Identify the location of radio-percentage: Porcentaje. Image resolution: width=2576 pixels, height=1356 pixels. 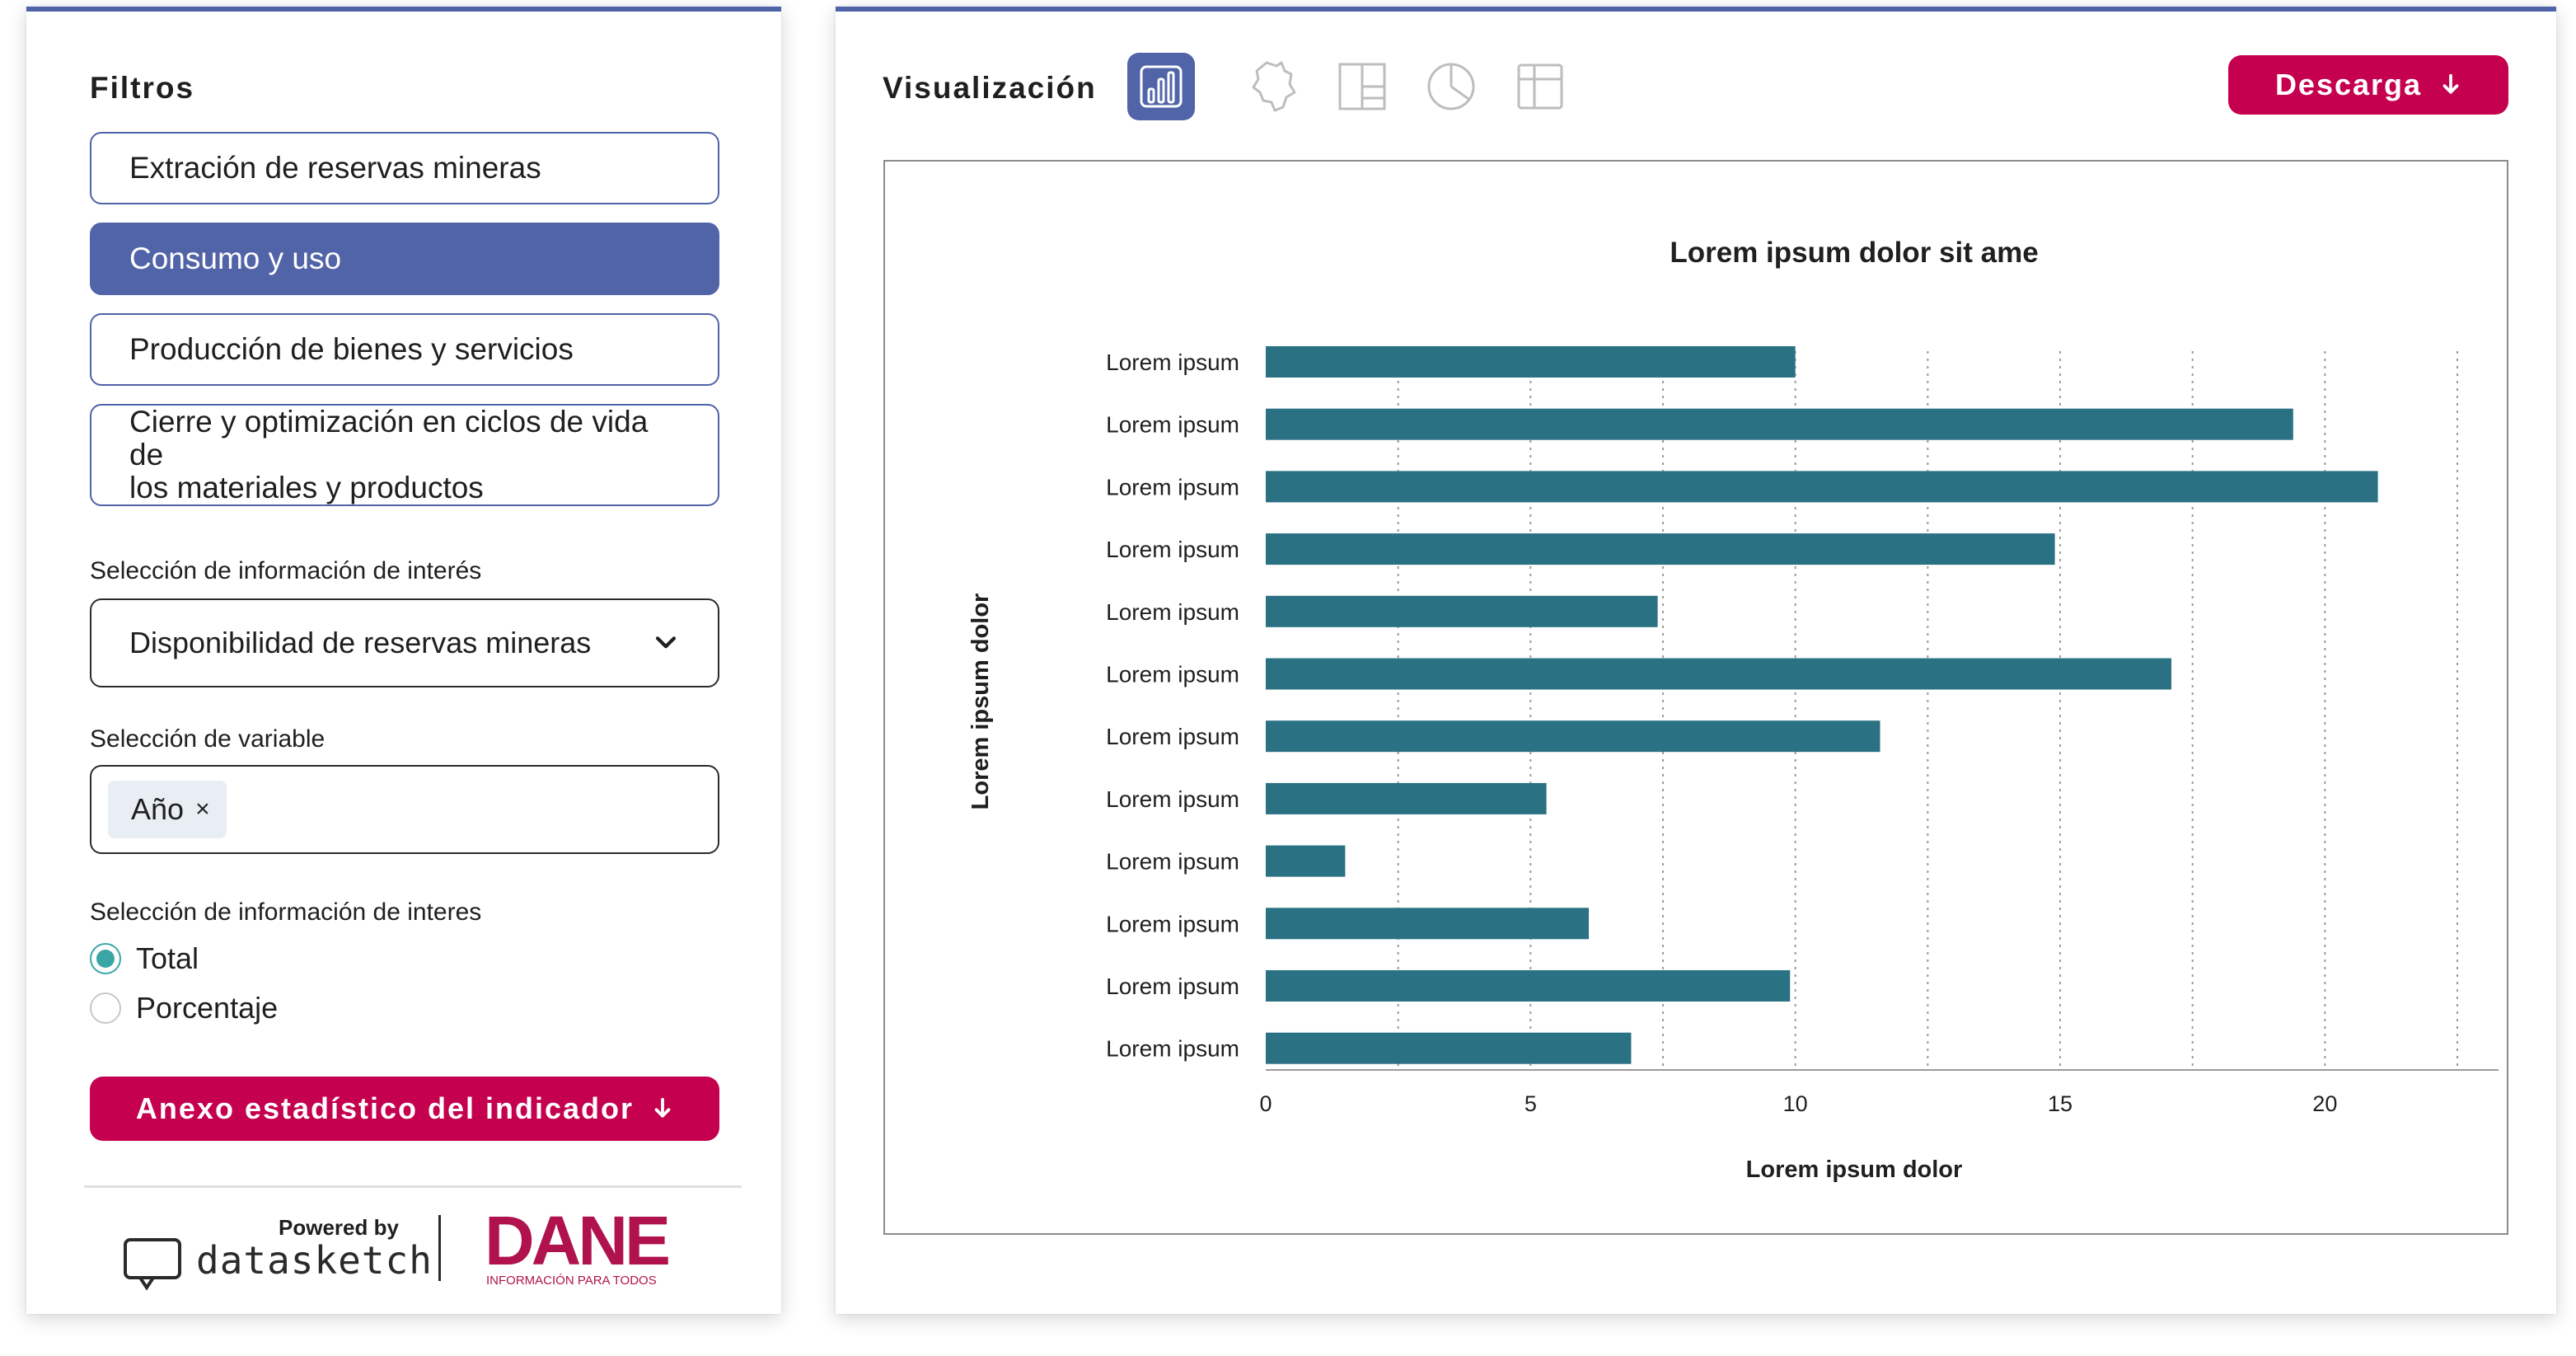
(184, 1008).